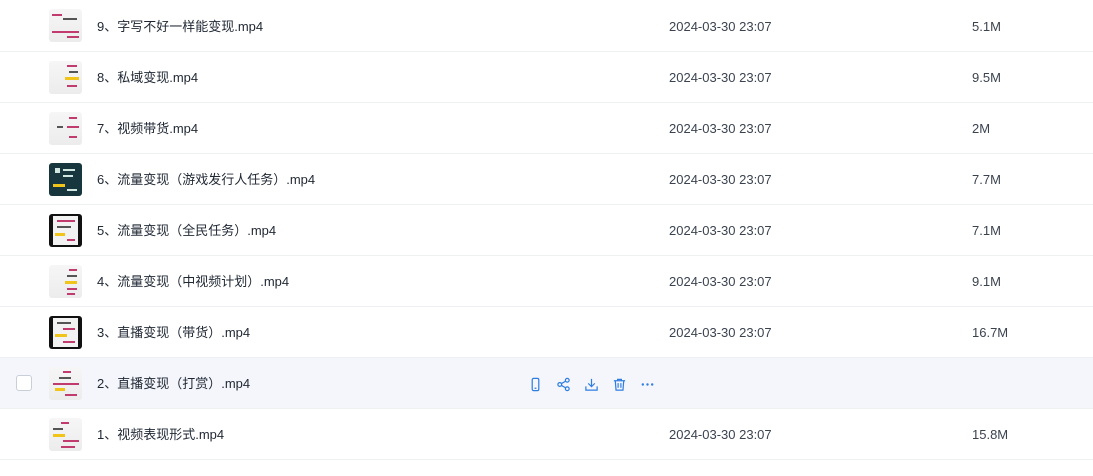 The width and height of the screenshot is (1093, 476). What do you see at coordinates (535, 384) in the screenshot?
I see `phone-icon` at bounding box center [535, 384].